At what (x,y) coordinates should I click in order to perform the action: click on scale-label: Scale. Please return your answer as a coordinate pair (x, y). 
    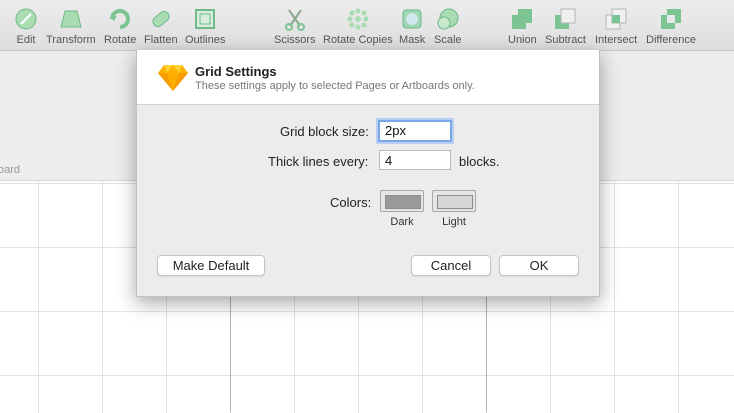
    Looking at the image, I should click on (448, 40).